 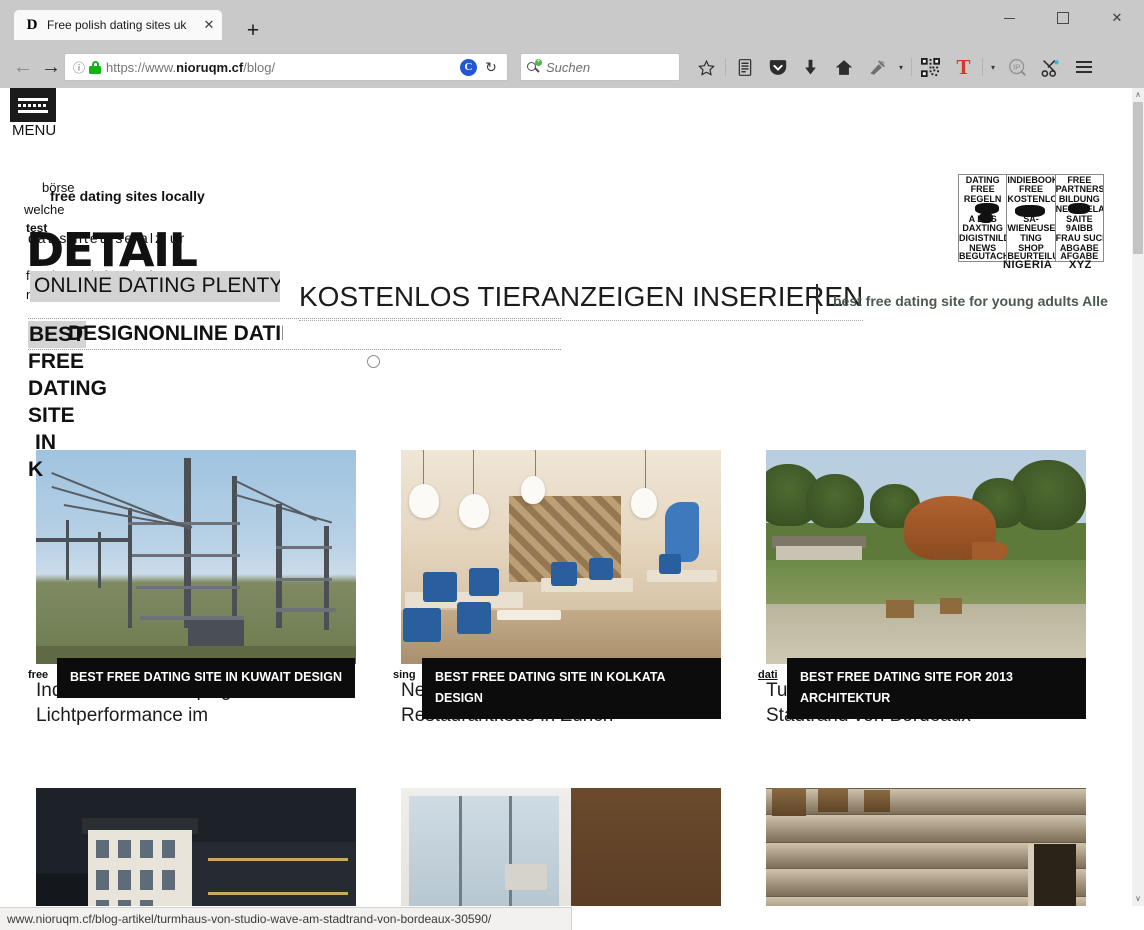 I want to click on browser-tab: D Free polish dating sites uk ✕, so click(x=118, y=25).